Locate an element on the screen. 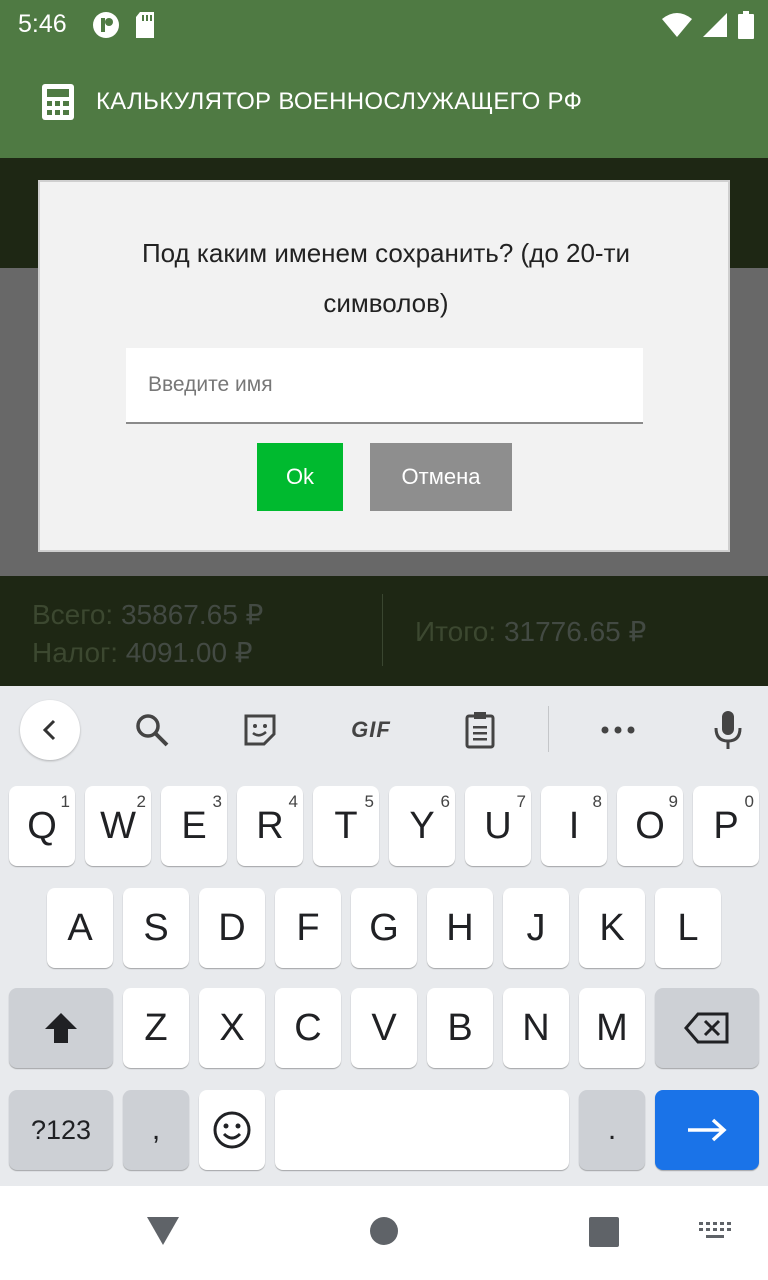 Image resolution: width=768 pixels, height=1280 pixels. emoji-icon is located at coordinates (232, 1130).